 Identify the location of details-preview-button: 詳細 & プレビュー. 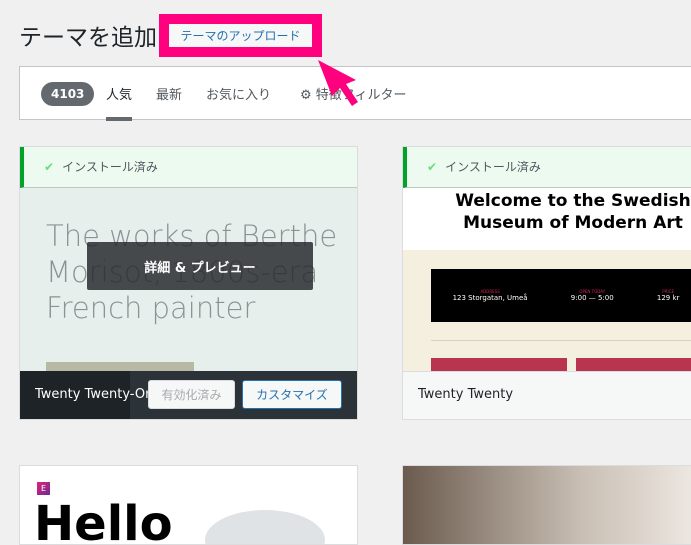
(200, 266).